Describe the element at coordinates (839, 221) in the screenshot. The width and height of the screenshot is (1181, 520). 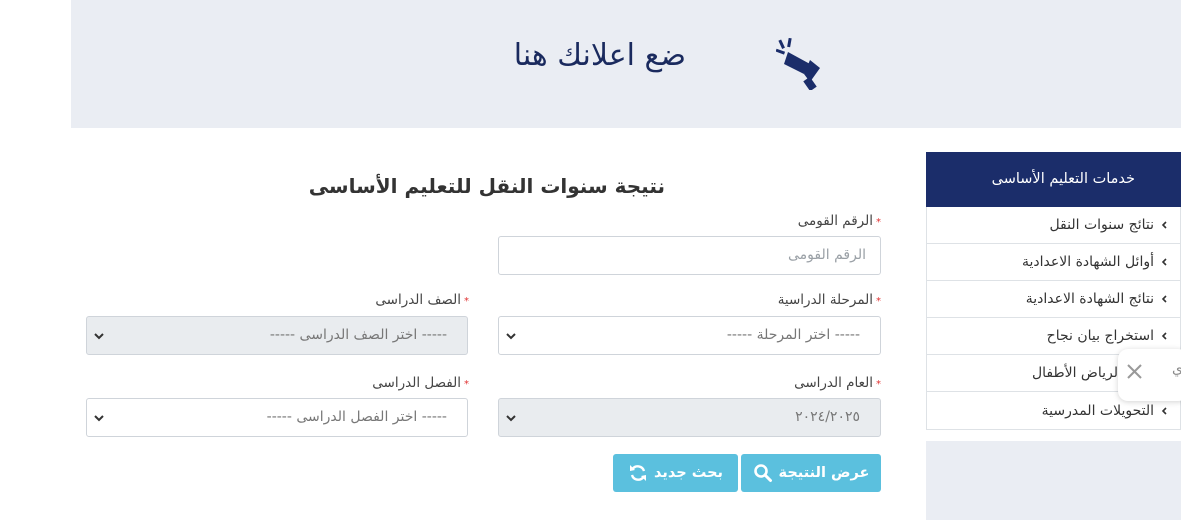
I see `national-id-label: *الرقم القومى` at that location.